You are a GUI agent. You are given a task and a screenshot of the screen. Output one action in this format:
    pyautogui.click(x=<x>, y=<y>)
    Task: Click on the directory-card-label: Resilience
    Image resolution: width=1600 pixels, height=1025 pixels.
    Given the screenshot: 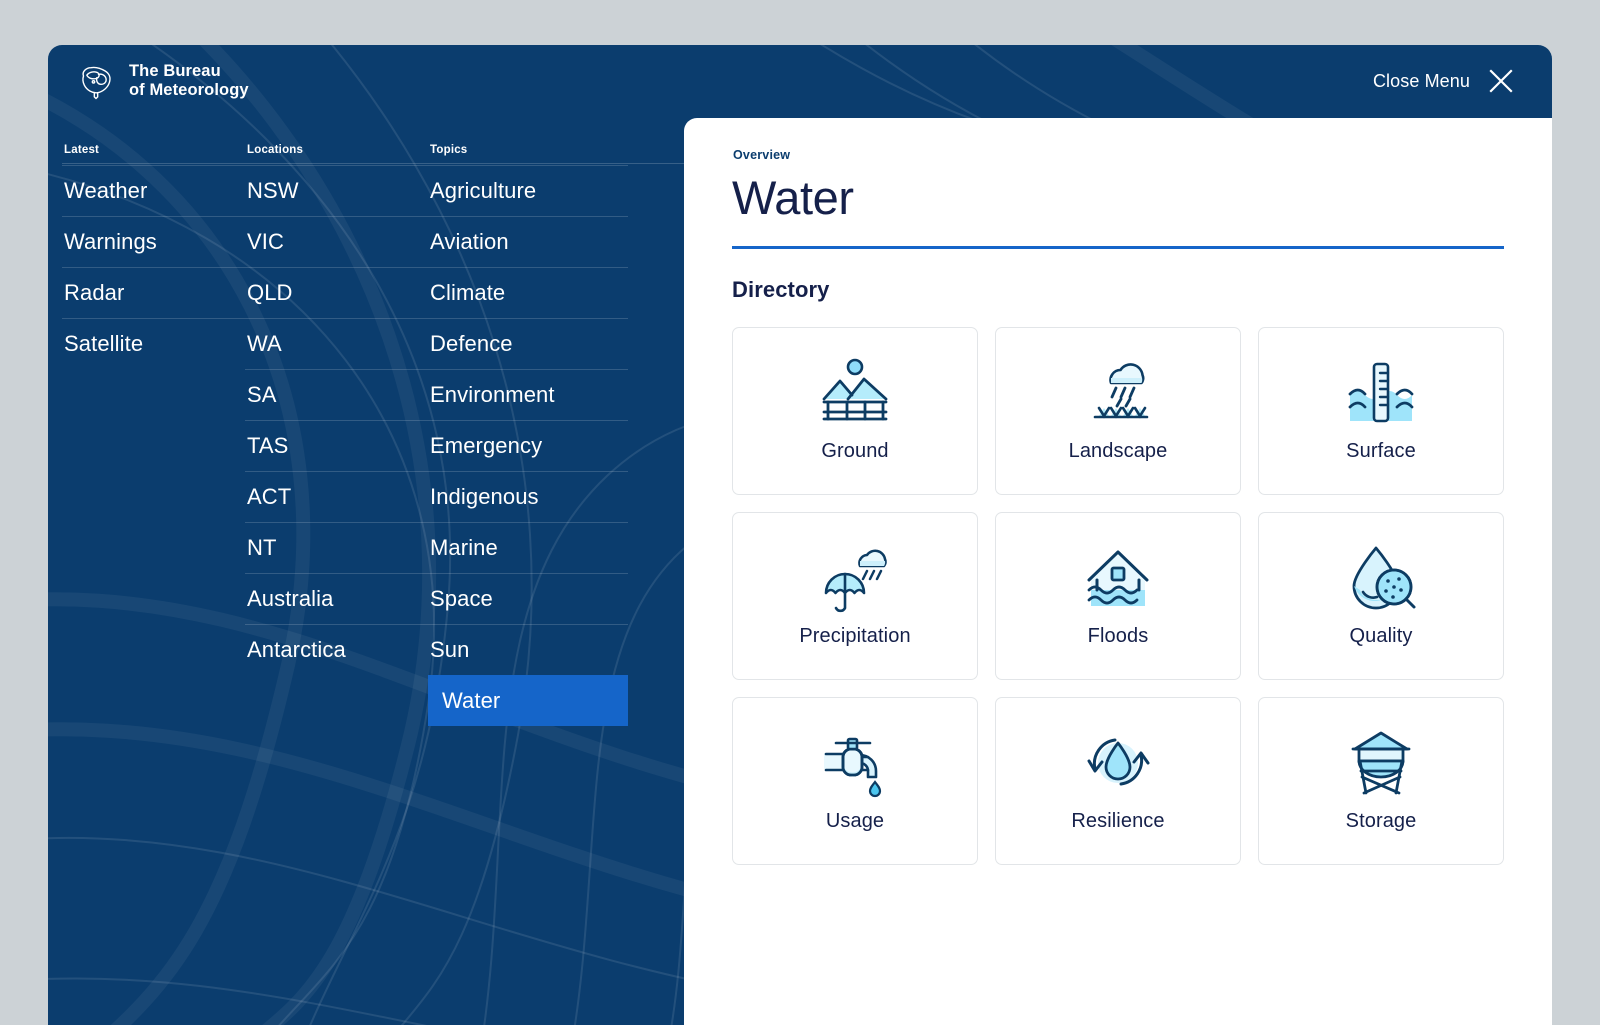 What is the action you would take?
    pyautogui.click(x=1118, y=820)
    